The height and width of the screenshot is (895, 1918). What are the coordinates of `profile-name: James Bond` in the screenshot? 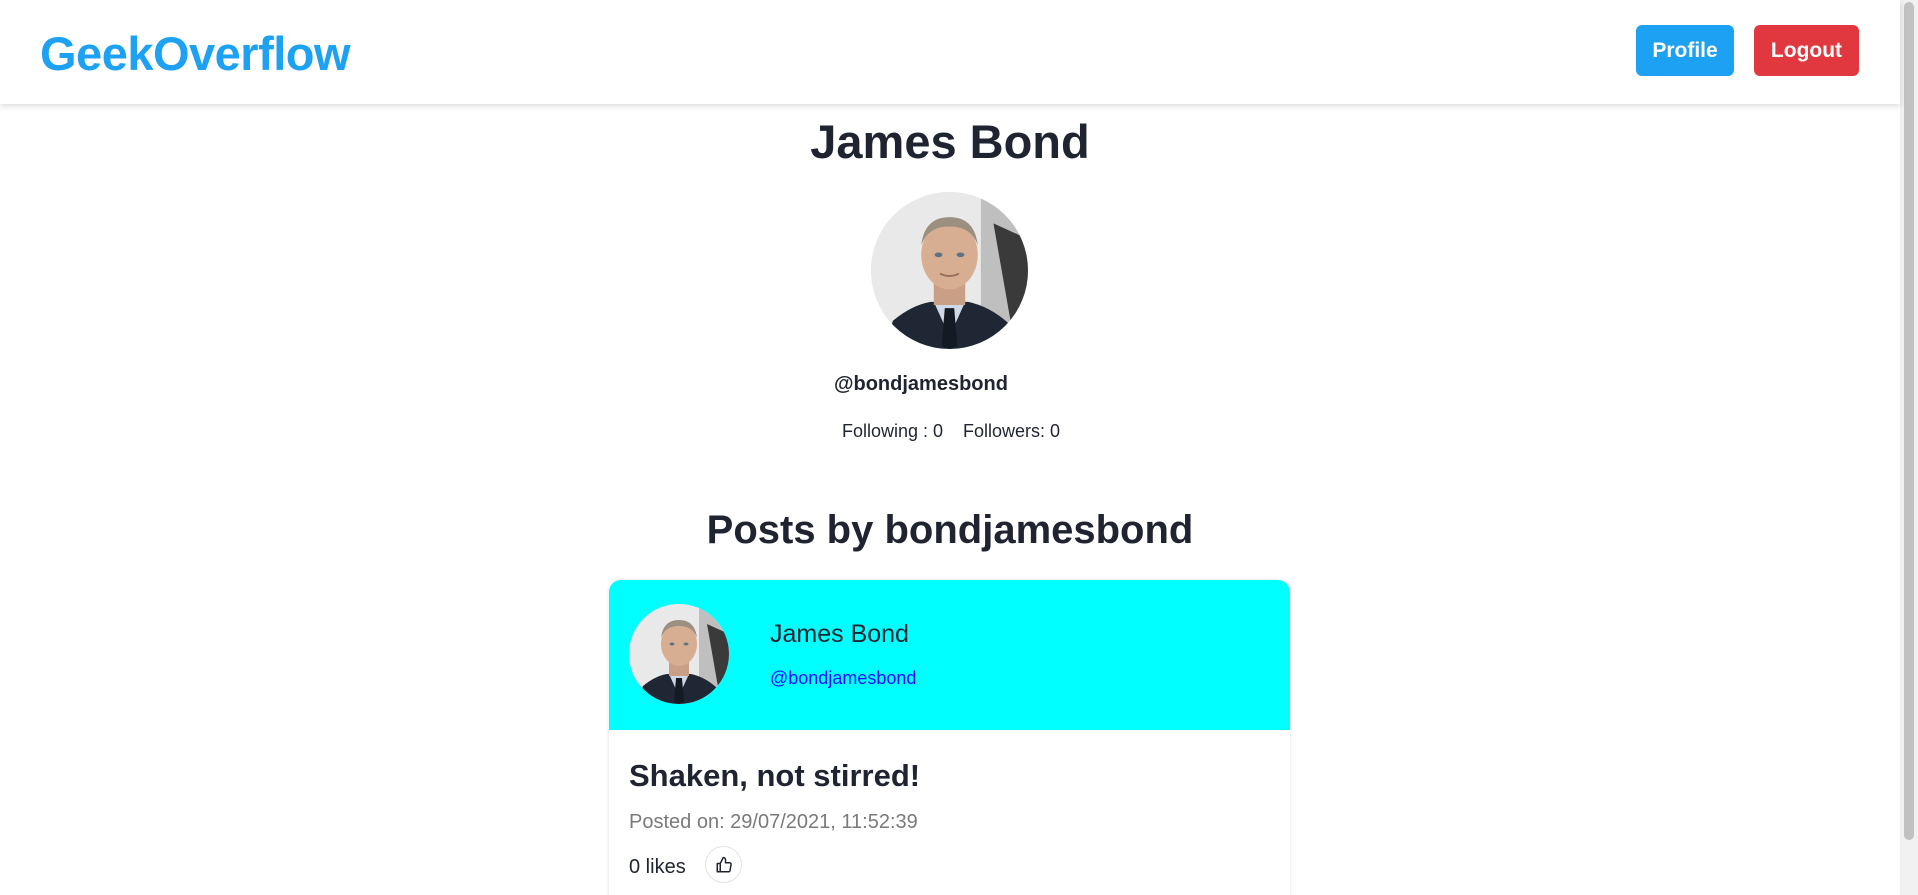 It's located at (950, 141).